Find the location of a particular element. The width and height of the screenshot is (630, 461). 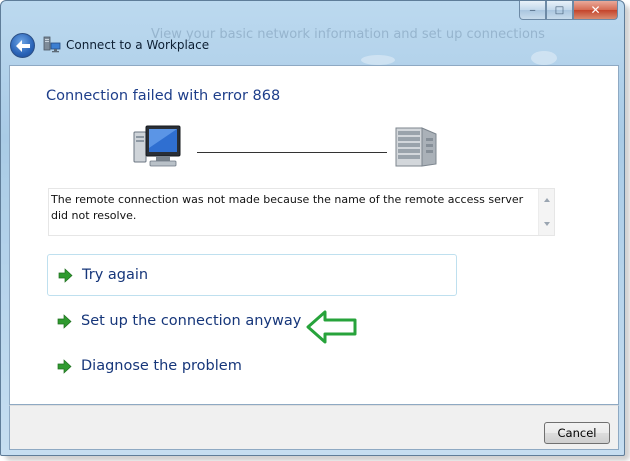

caption-buttons: ‒ □ ✕ is located at coordinates (568, 10).